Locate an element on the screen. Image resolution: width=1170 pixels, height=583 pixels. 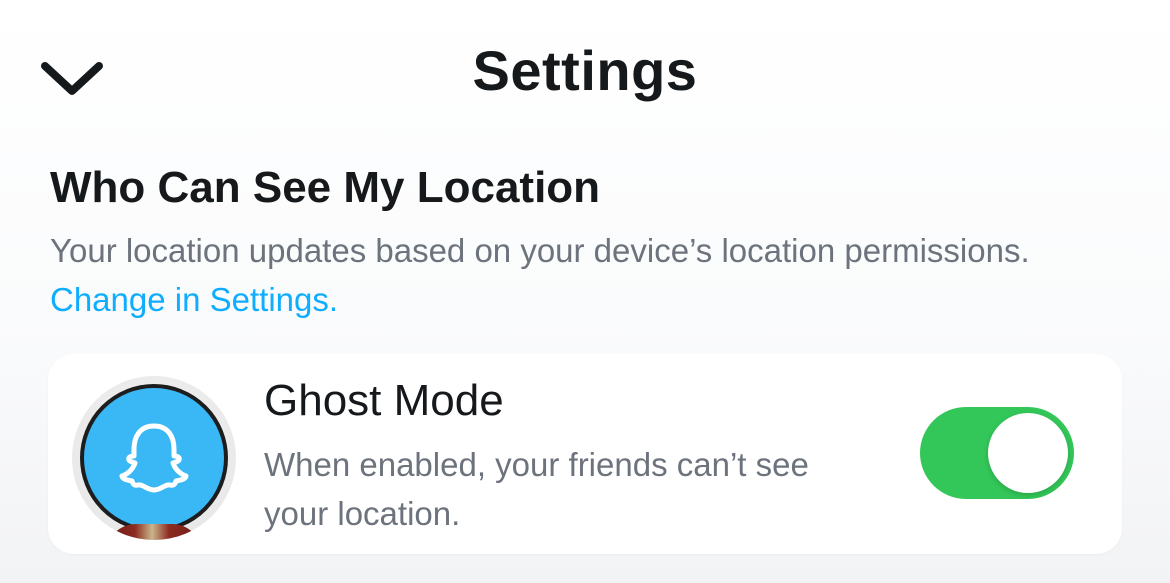
avatar-figure is located at coordinates (154, 532).